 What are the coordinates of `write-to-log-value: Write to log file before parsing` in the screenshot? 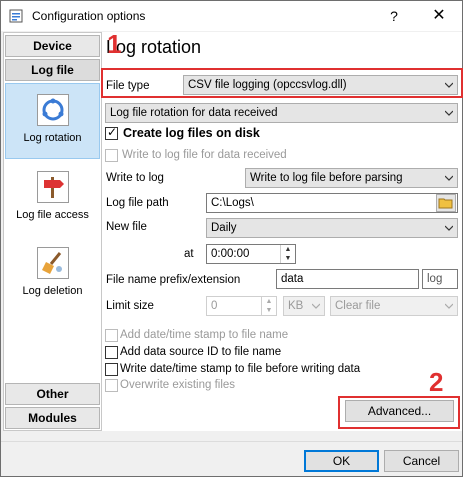 It's located at (326, 178).